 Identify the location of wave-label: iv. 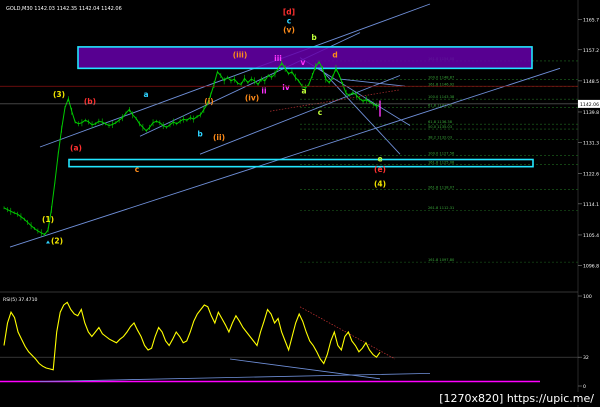
(286, 87).